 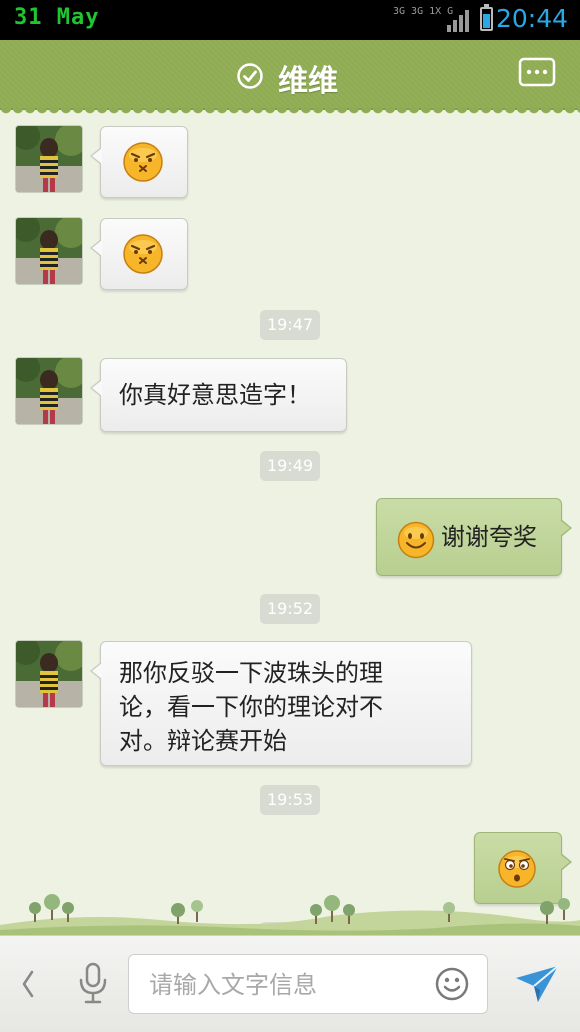 I want to click on status-clock: 20:44, so click(x=531, y=18).